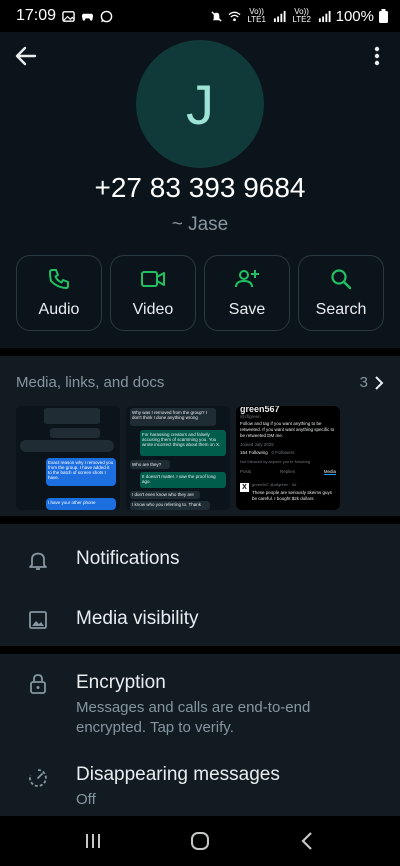  Describe the element at coordinates (200, 789) in the screenshot. I see `disappearing-messages-row: Disappearing messages Off` at that location.